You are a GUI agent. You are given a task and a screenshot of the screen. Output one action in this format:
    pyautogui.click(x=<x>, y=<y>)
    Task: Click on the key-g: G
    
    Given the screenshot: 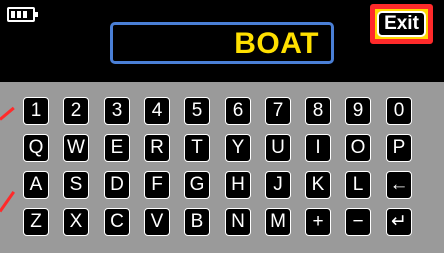 What is the action you would take?
    pyautogui.click(x=197, y=185)
    